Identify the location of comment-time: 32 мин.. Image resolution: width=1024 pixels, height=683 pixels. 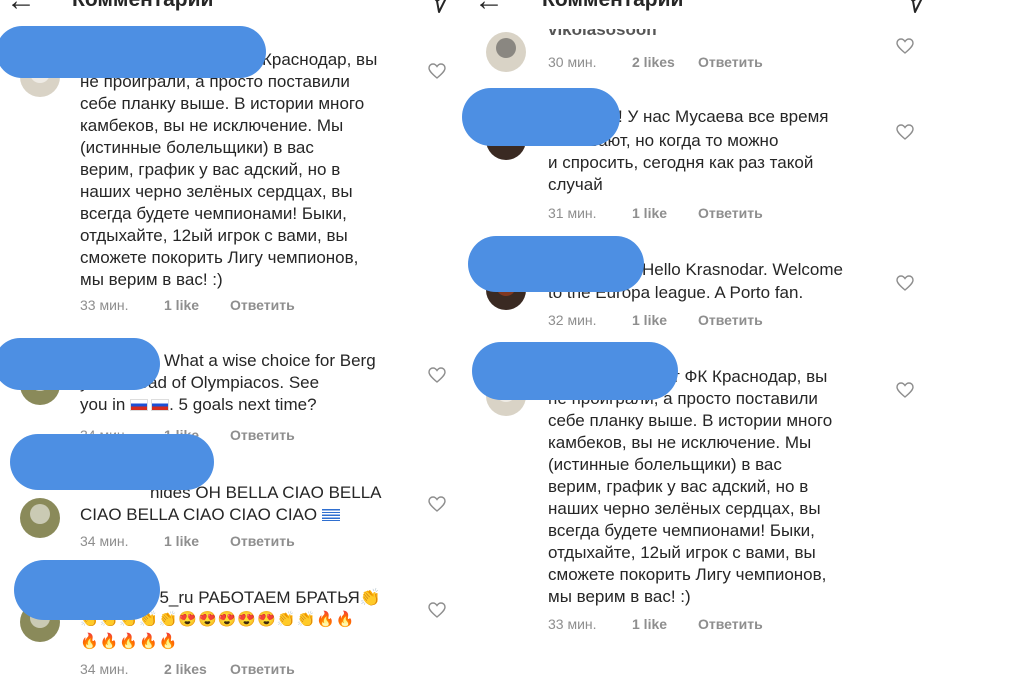
(572, 320).